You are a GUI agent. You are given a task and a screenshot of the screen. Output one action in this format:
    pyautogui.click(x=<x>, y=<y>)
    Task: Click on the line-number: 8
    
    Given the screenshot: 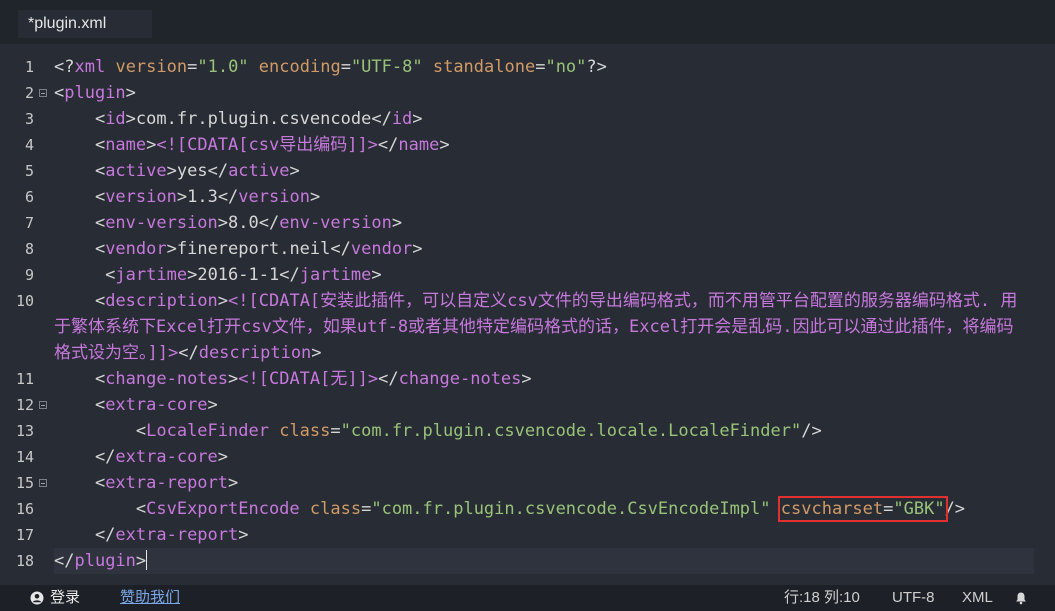 What is the action you would take?
    pyautogui.click(x=29, y=249)
    